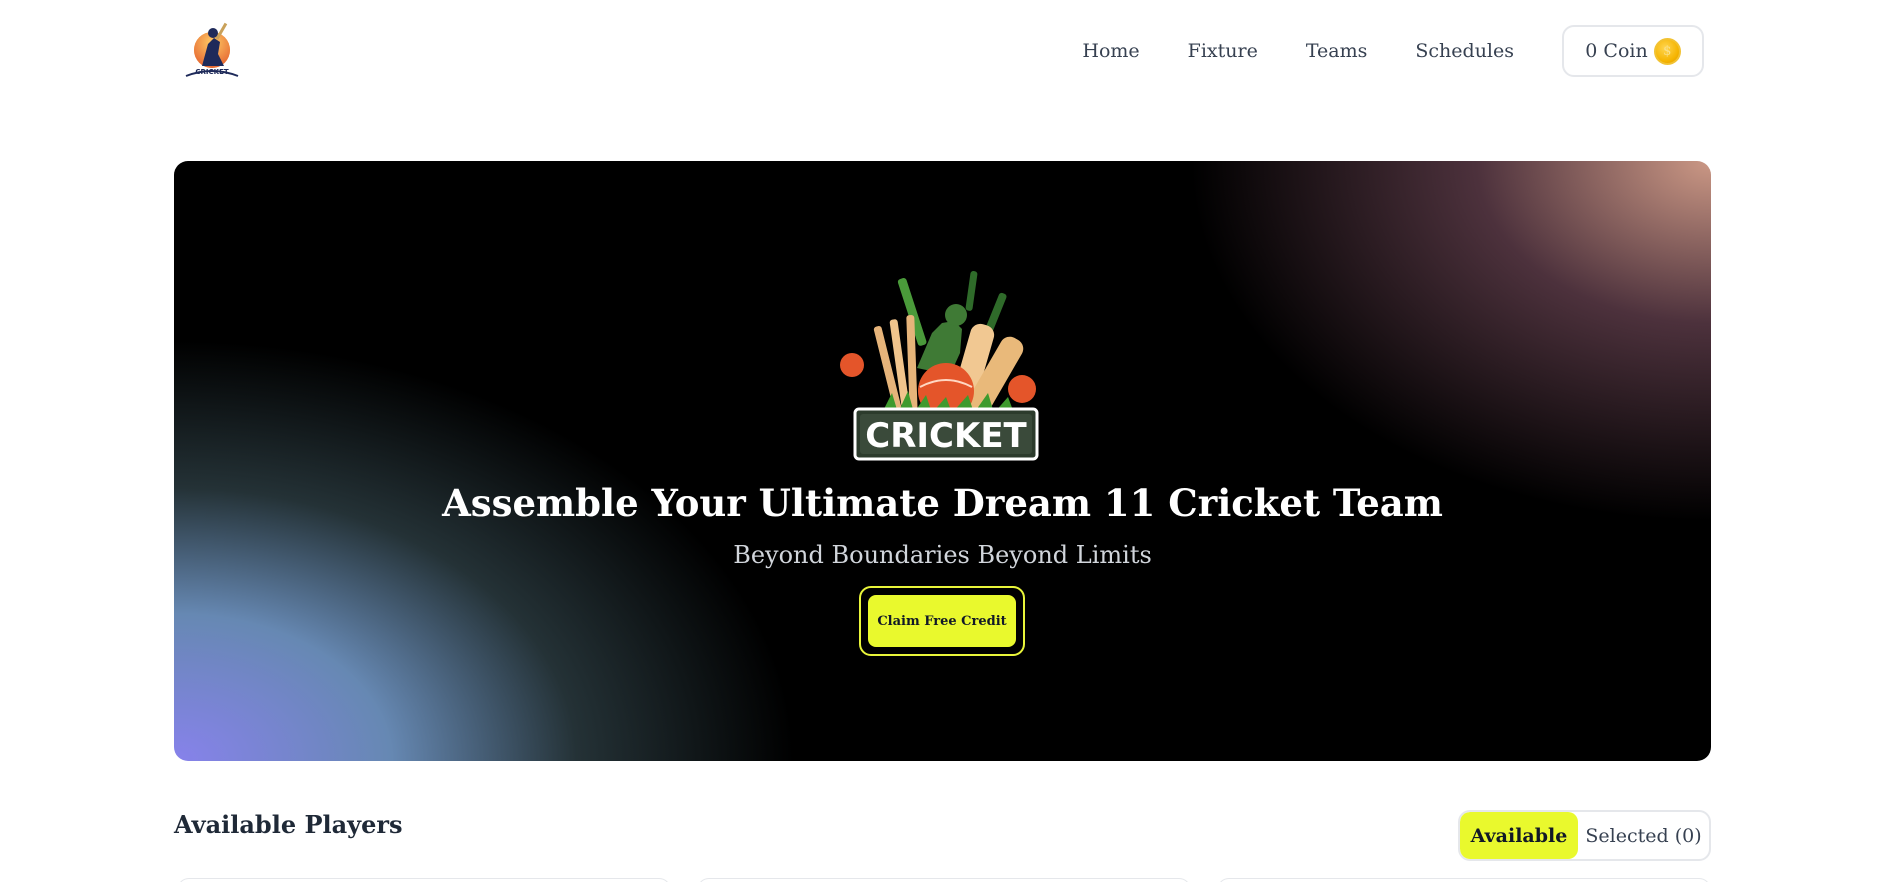 Image resolution: width=1889 pixels, height=882 pixels. I want to click on player-view-toggle: Available Selected (0), so click(1584, 835).